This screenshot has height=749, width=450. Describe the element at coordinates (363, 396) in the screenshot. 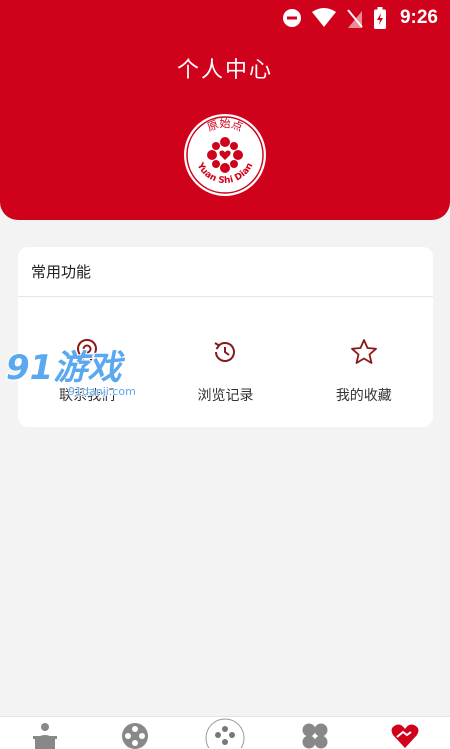

I see `my-favorites-label: 我的收藏` at that location.